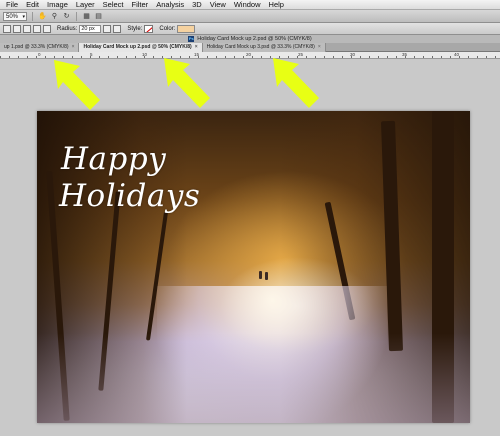 This screenshot has width=500, height=436. What do you see at coordinates (250, 16) in the screenshot?
I see `application-bar: 50% ▾ ✋ ⚲ ↻ ▦ ▤` at bounding box center [250, 16].